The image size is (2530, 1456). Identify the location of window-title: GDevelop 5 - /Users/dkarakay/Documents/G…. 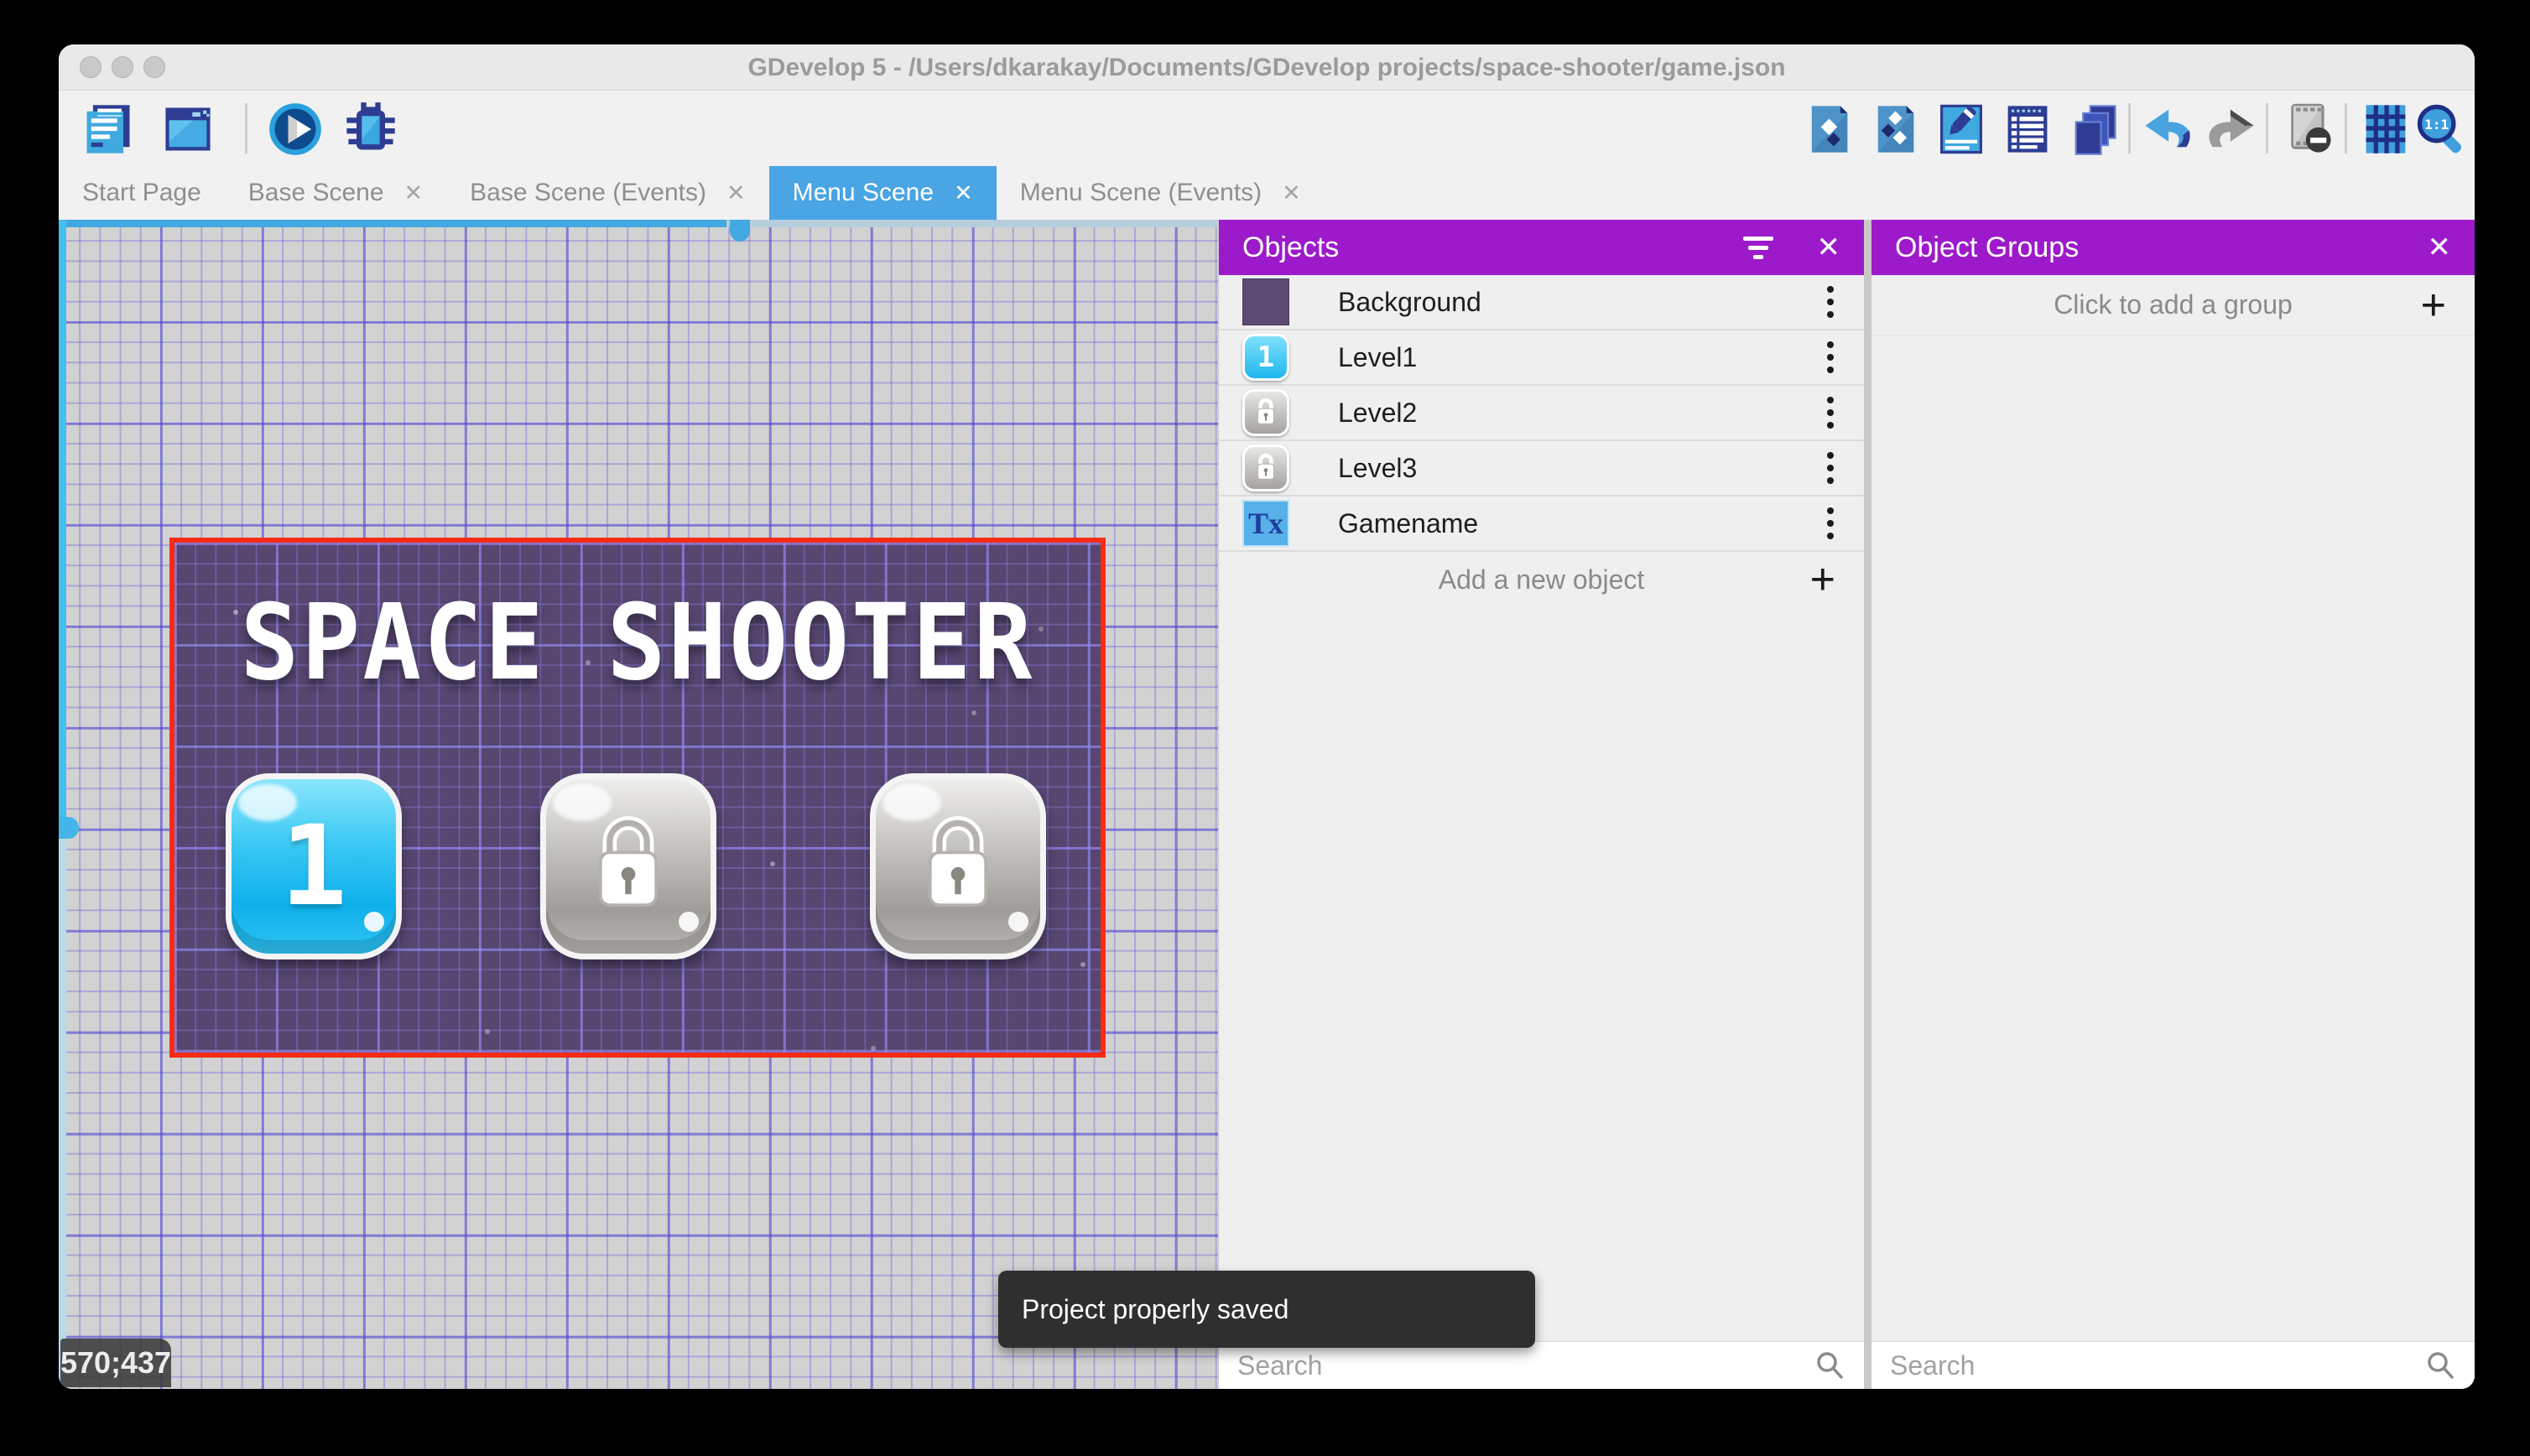
(1266, 67).